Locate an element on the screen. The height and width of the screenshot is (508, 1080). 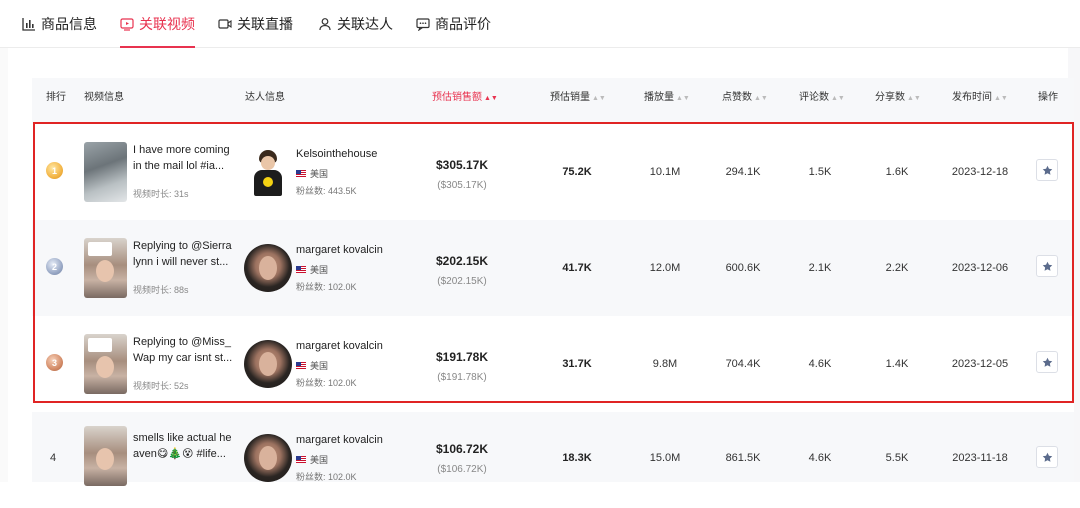
video-icon is located at coordinates (127, 24).